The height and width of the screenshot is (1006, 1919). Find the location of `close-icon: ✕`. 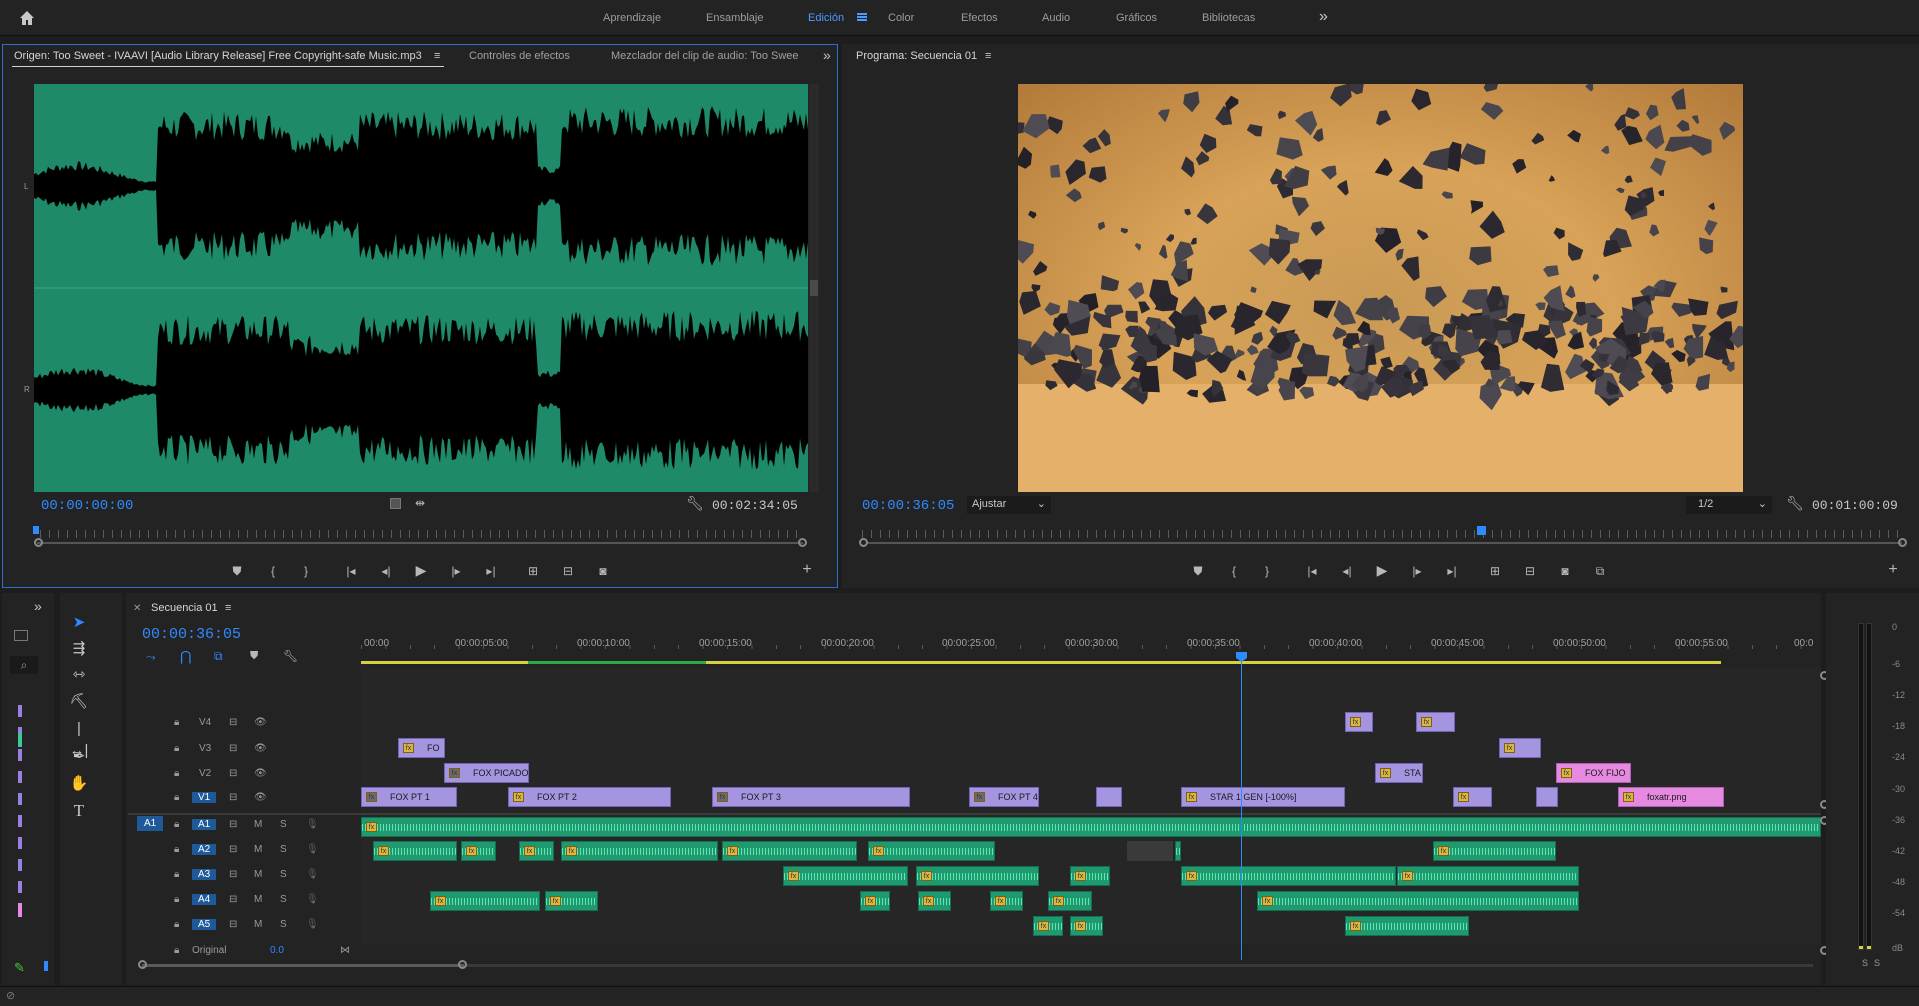

close-icon: ✕ is located at coordinates (137, 608).